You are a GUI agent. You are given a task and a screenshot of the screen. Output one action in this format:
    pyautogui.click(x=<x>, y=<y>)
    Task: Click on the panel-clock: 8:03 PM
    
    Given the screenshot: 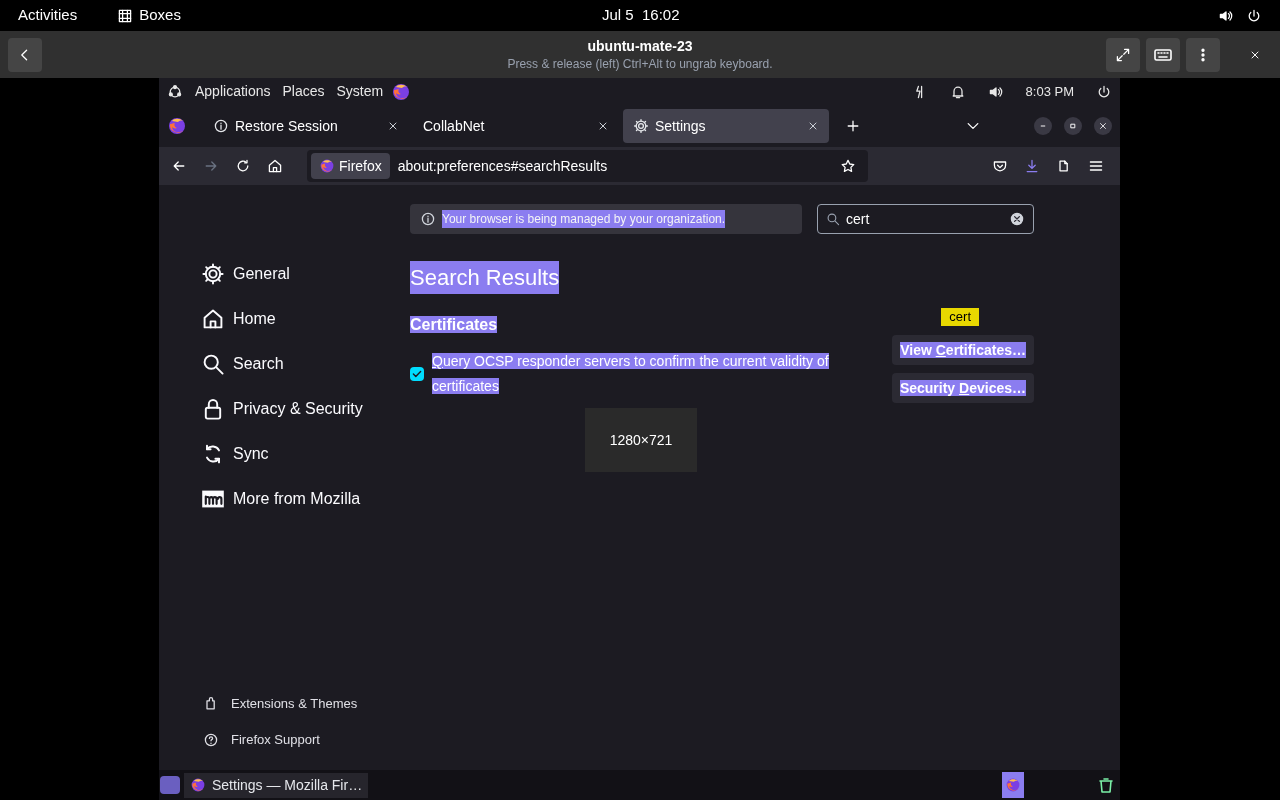 What is the action you would take?
    pyautogui.click(x=1049, y=91)
    